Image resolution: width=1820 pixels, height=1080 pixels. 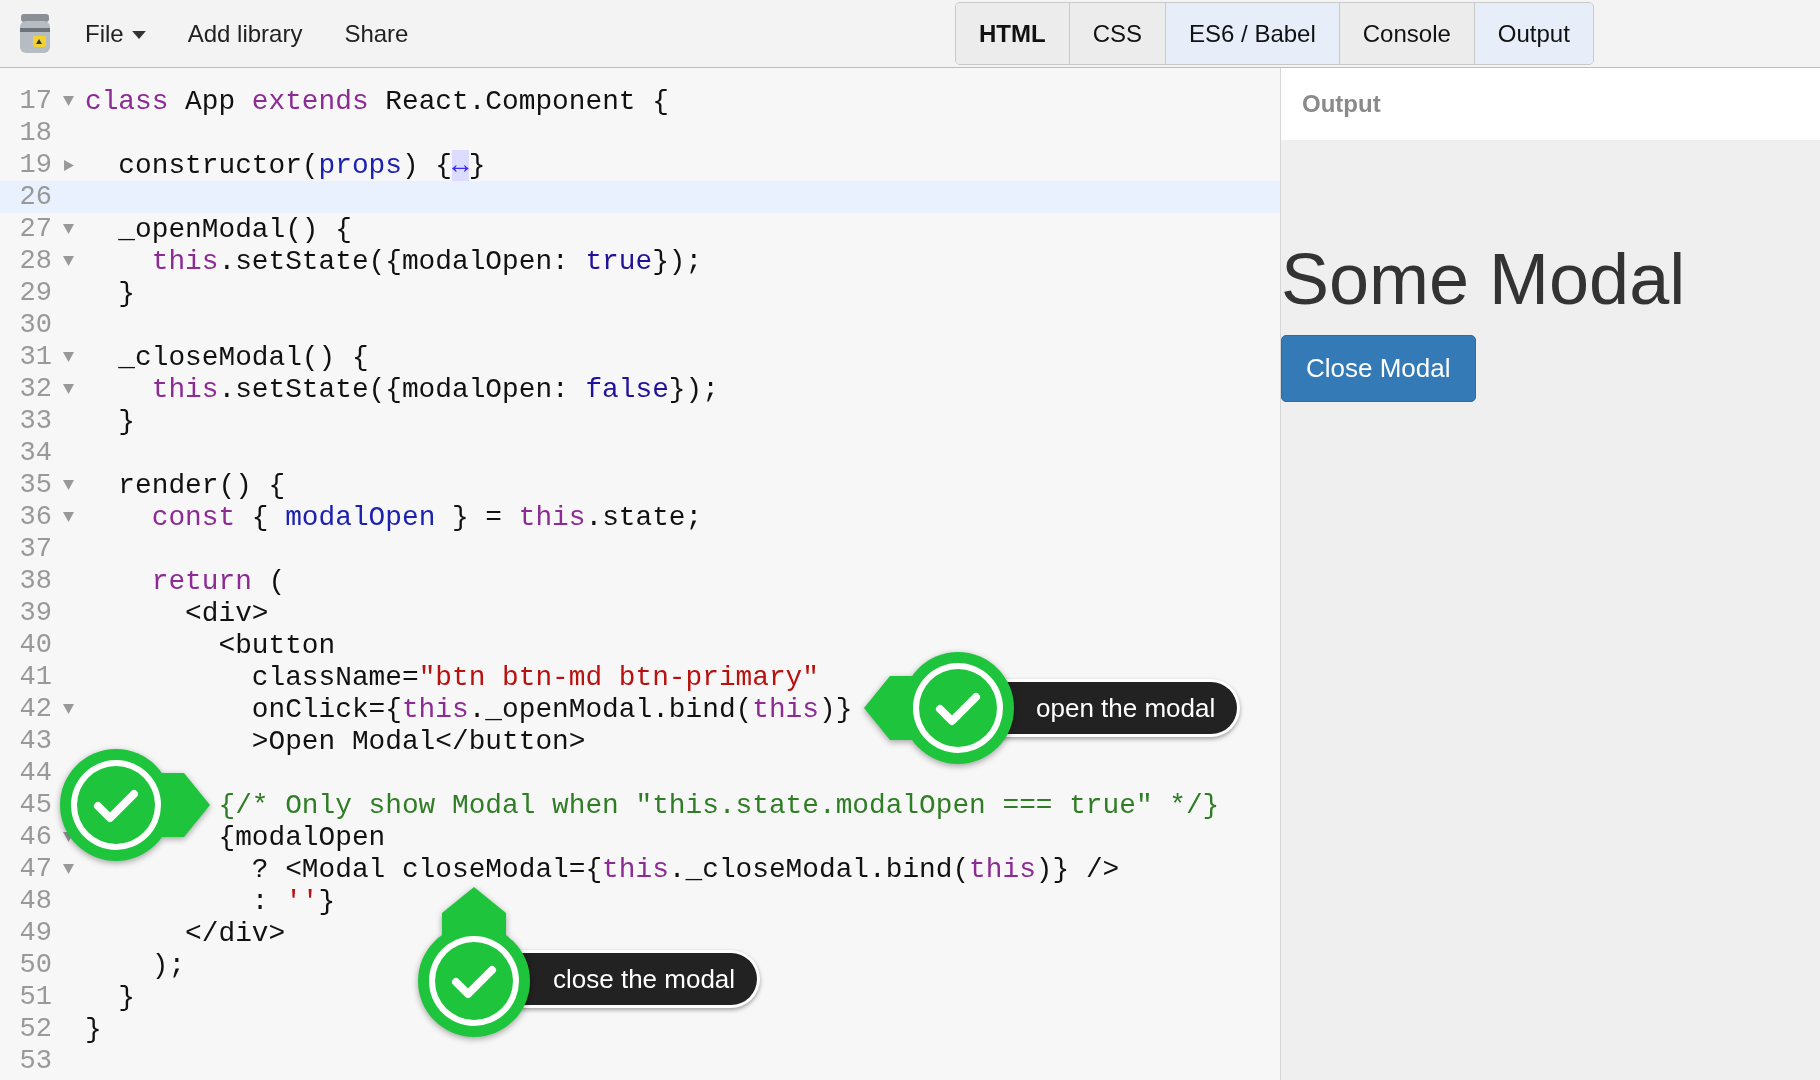 I want to click on code-line: const { modalOpen } = this.state;, so click(x=426, y=517).